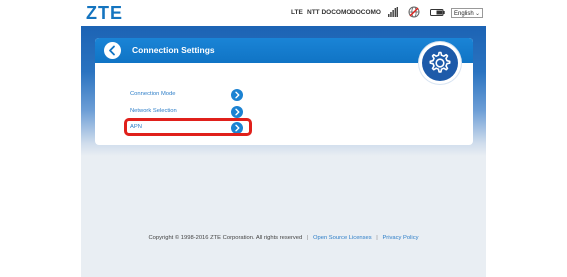 The height and width of the screenshot is (277, 567). What do you see at coordinates (173, 50) in the screenshot?
I see `page-title: Connection Settings` at bounding box center [173, 50].